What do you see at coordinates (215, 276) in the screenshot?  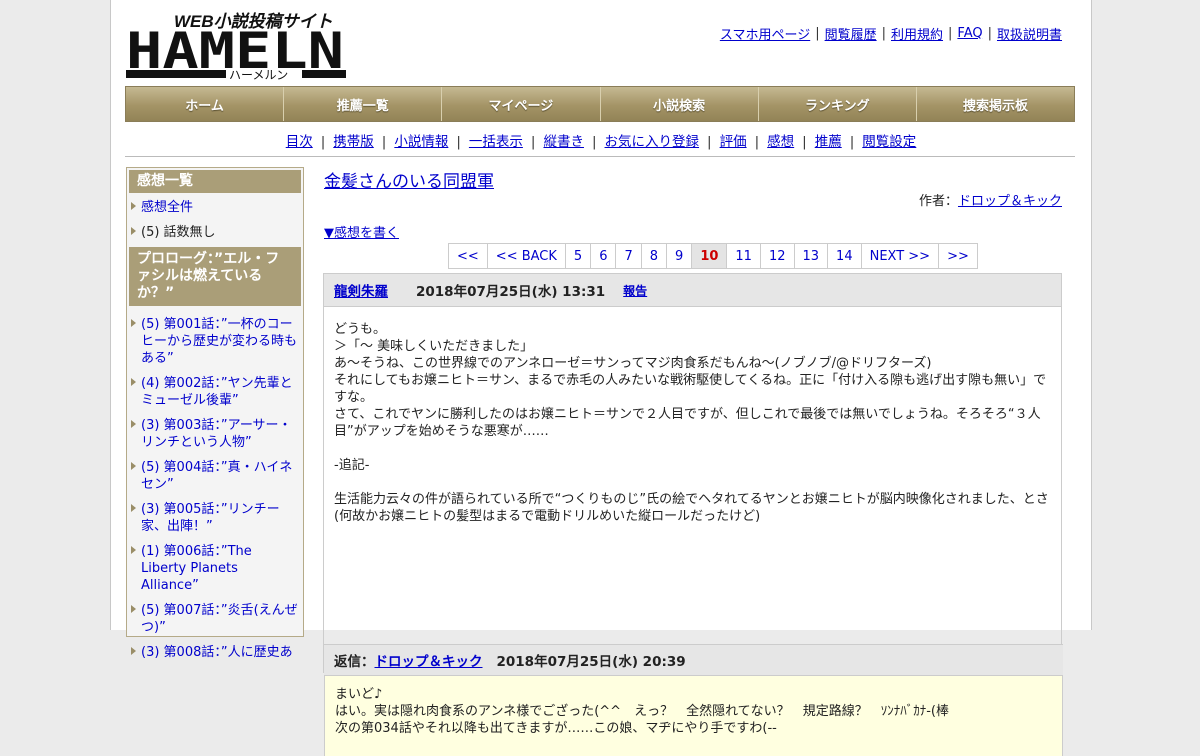 I see `sidebar-section-heading: プロローグ：”エル・ファシルは燃えているか？”` at bounding box center [215, 276].